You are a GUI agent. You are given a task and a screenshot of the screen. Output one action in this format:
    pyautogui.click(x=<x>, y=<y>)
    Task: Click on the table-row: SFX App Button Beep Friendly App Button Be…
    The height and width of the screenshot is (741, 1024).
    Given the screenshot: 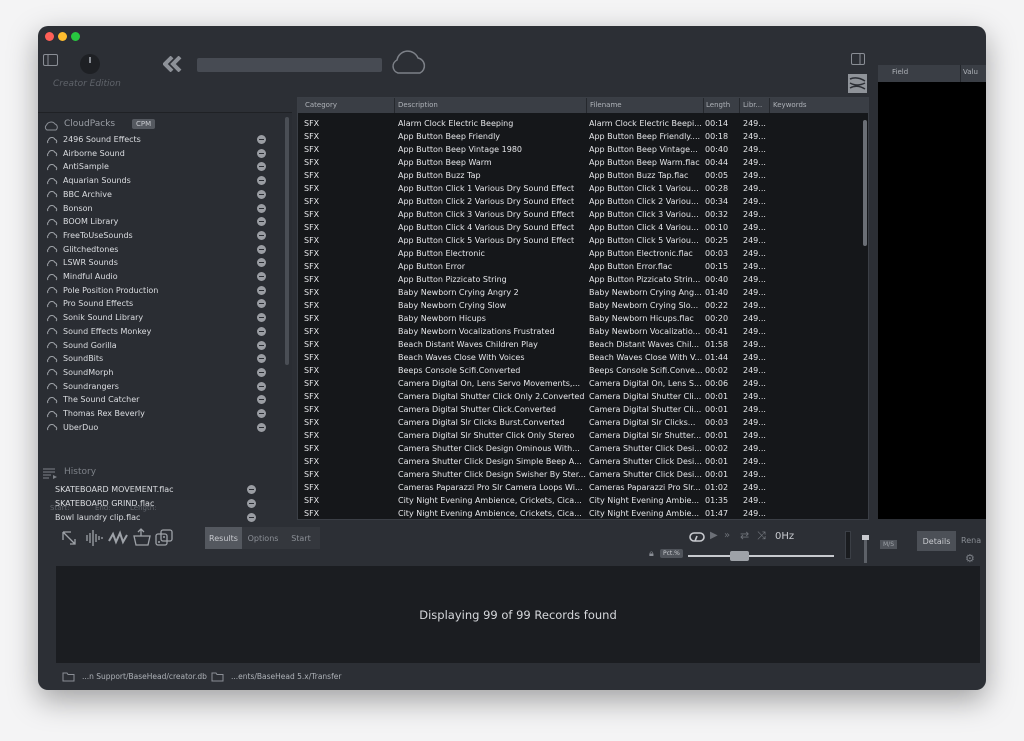 What is the action you would take?
    pyautogui.click(x=579, y=137)
    